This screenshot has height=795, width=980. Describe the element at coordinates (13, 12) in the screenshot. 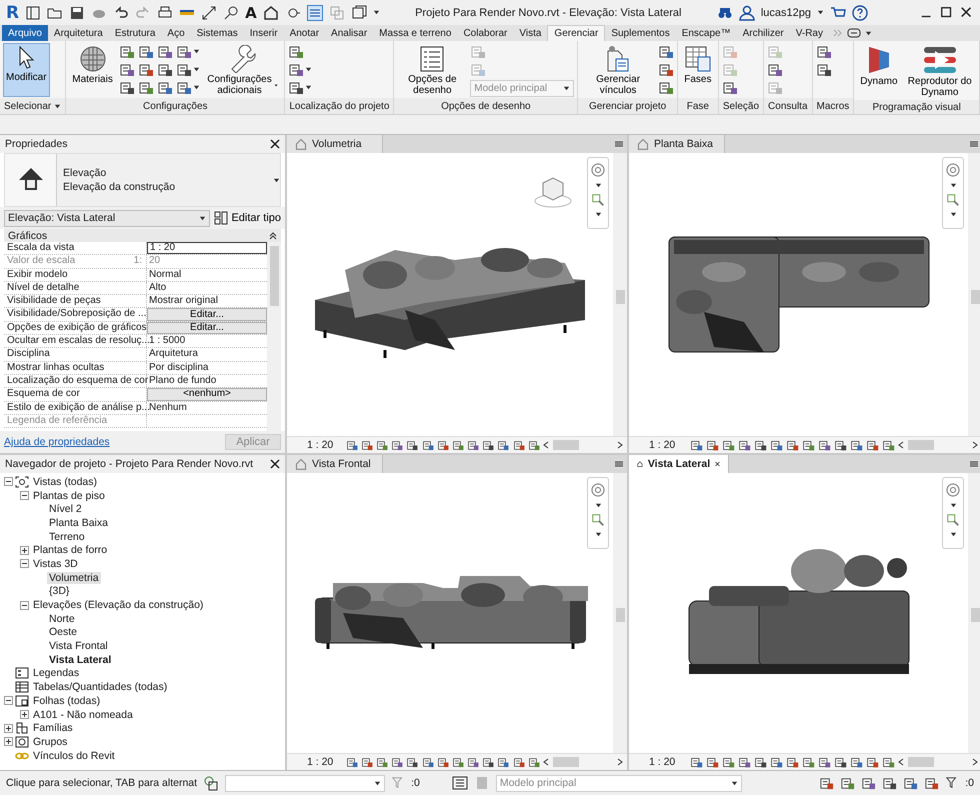

I see `app-logo: R` at that location.